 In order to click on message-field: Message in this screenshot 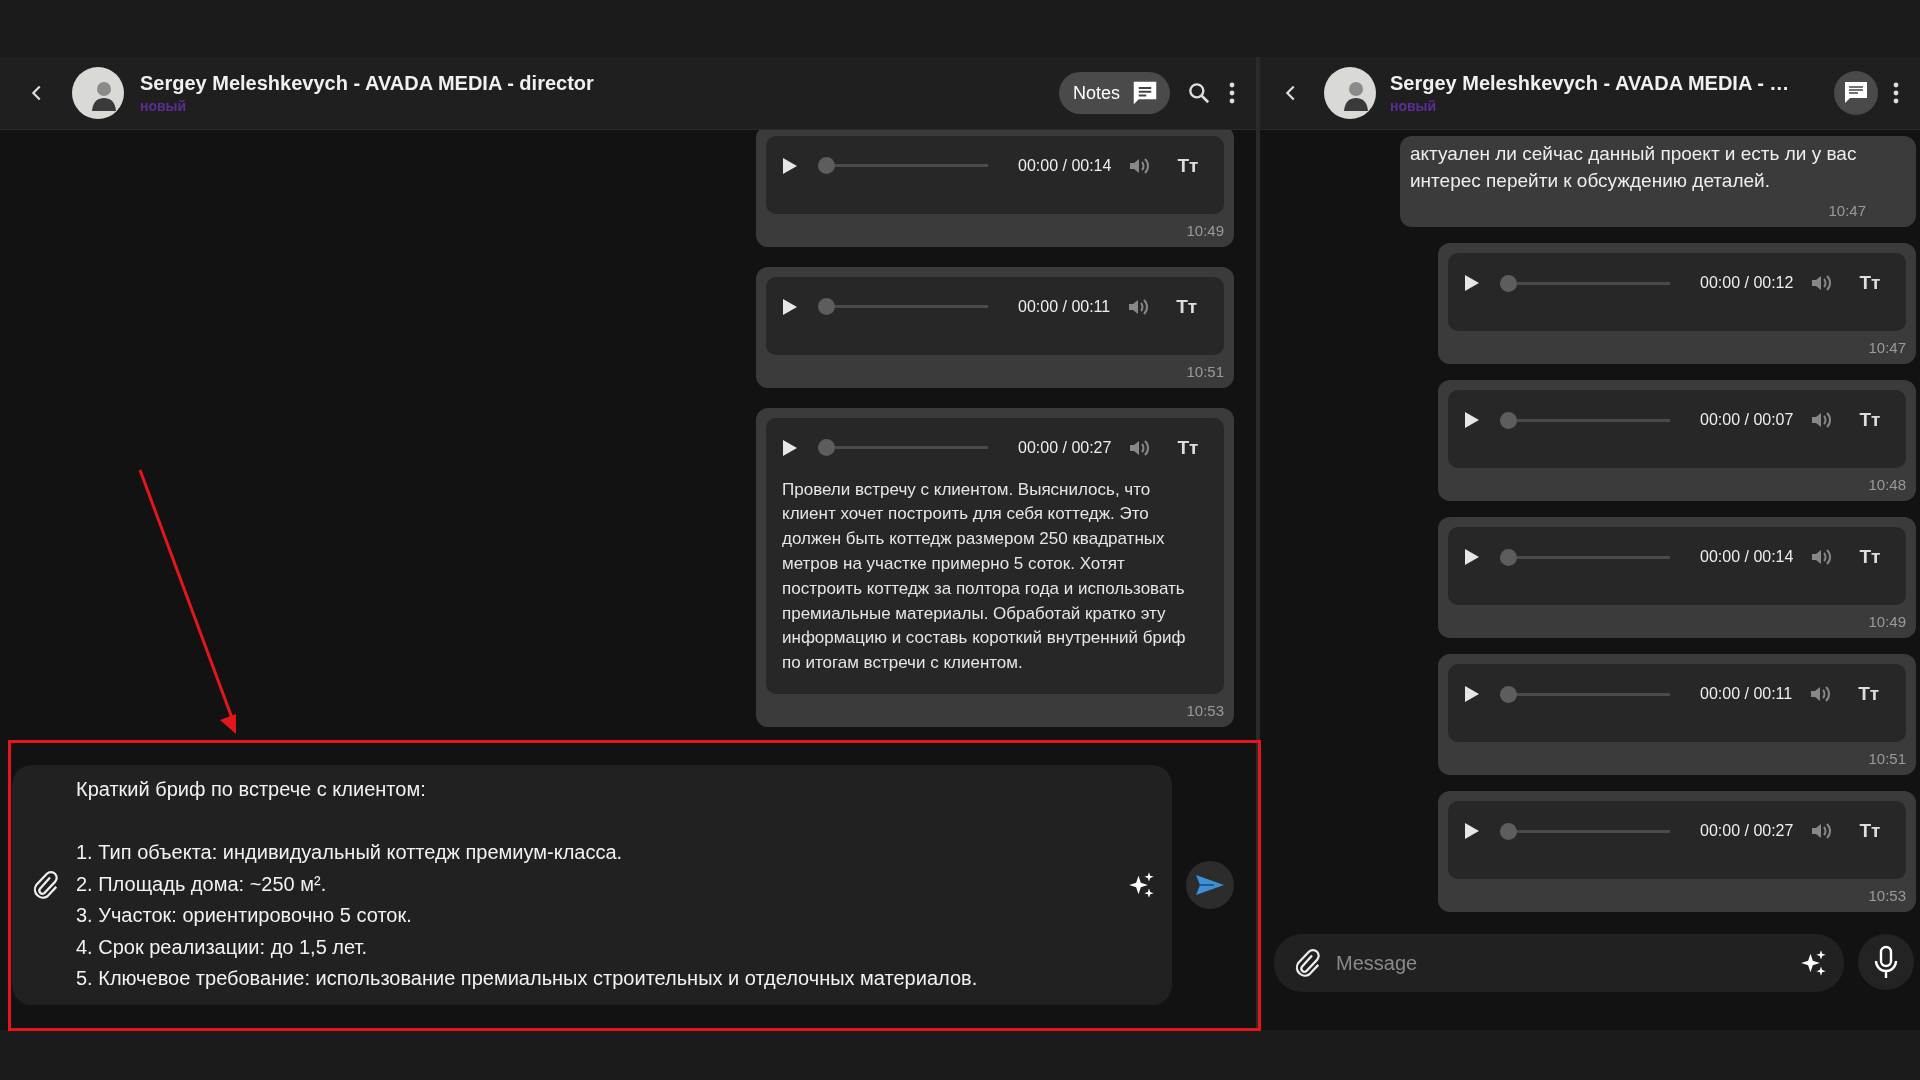, I will do `click(1561, 963)`.